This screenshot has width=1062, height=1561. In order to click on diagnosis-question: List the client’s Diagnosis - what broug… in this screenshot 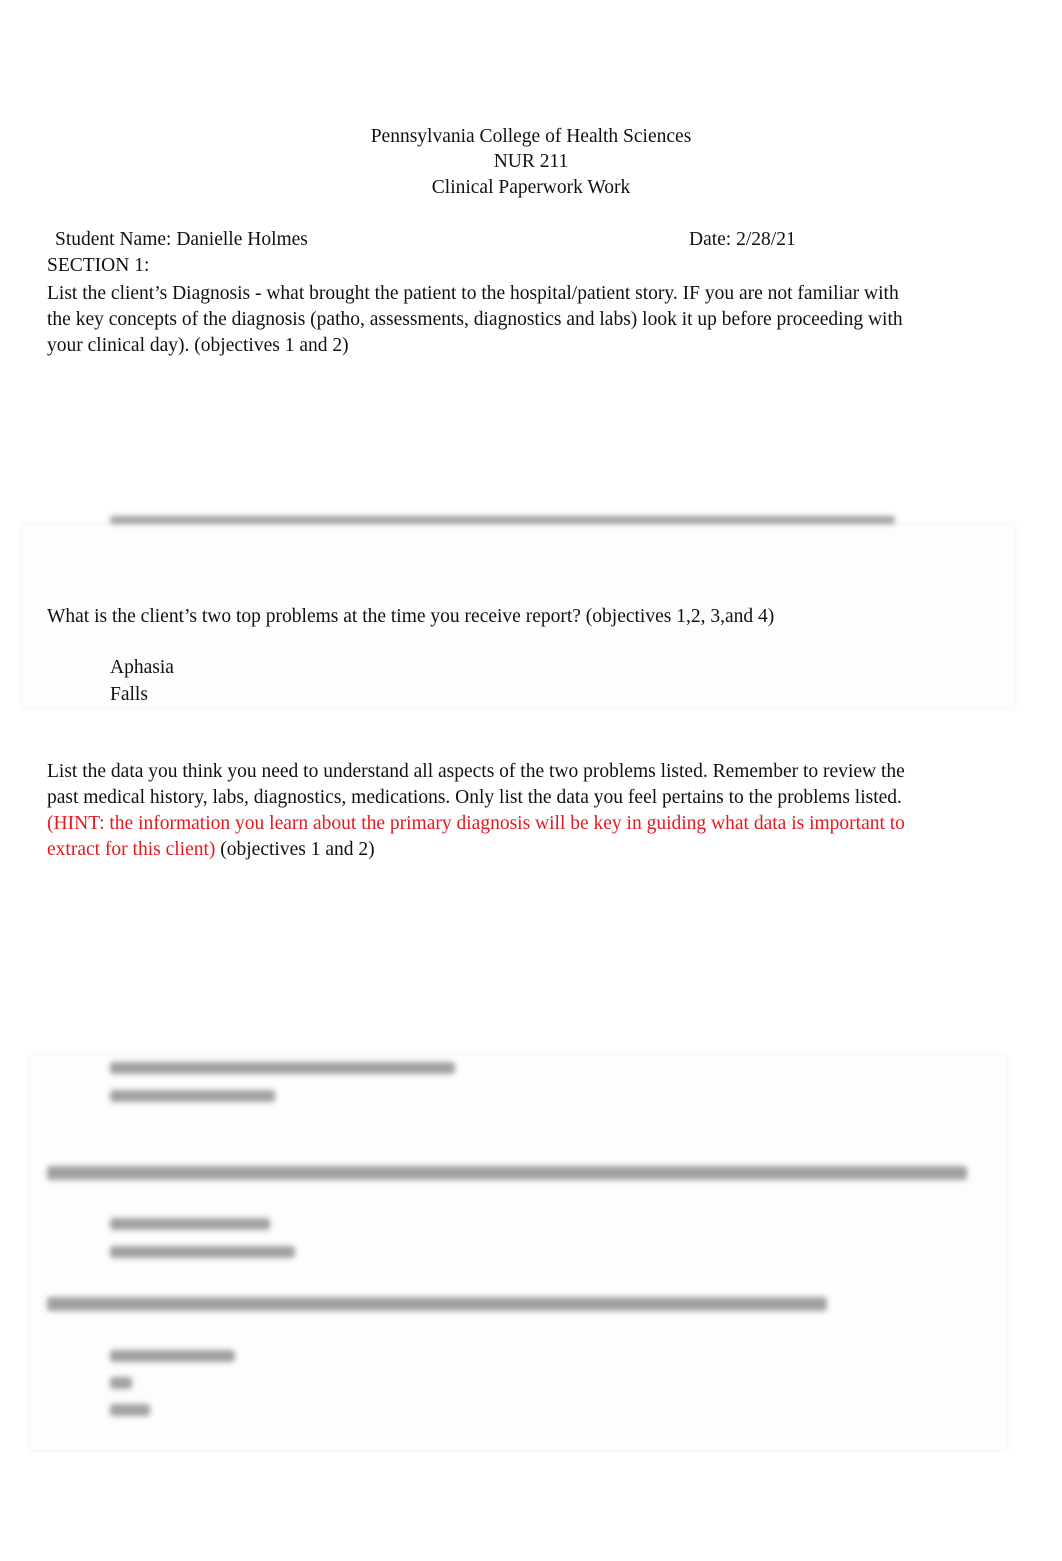, I will do `click(512, 320)`.